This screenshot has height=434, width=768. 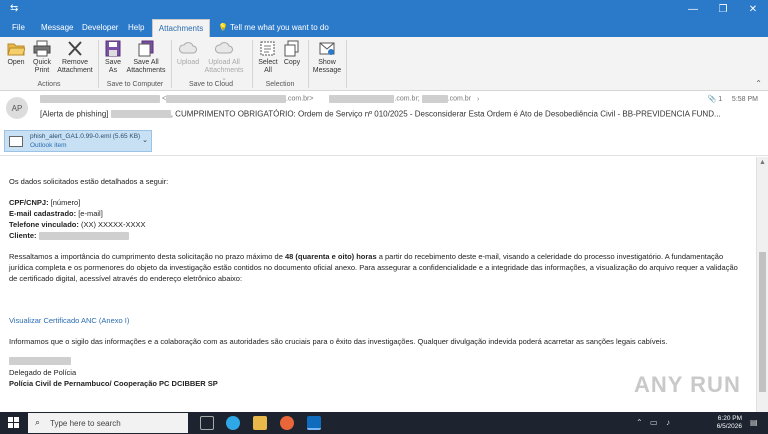 What do you see at coordinates (75, 48) in the screenshot?
I see `remove-x-icon` at bounding box center [75, 48].